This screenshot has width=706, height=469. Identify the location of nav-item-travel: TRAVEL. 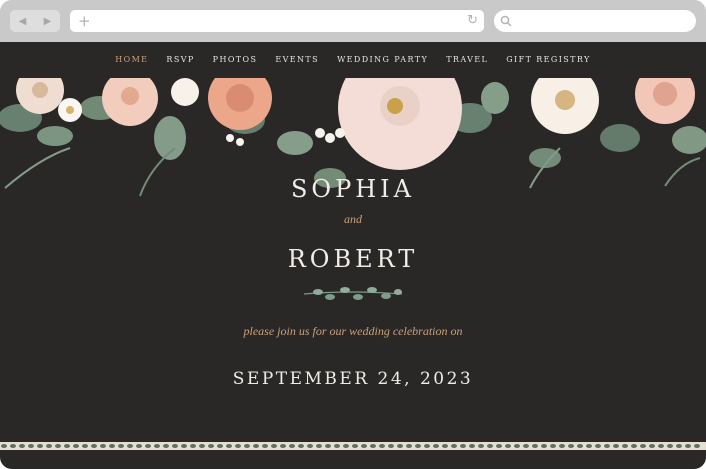
(467, 59).